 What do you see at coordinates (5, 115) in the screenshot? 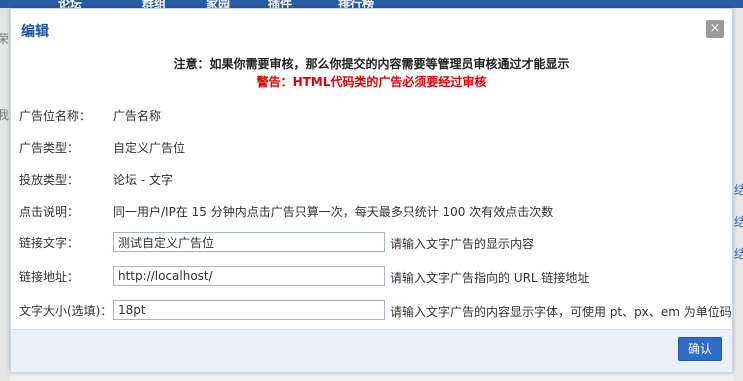
I see `background-left-text: 我` at bounding box center [5, 115].